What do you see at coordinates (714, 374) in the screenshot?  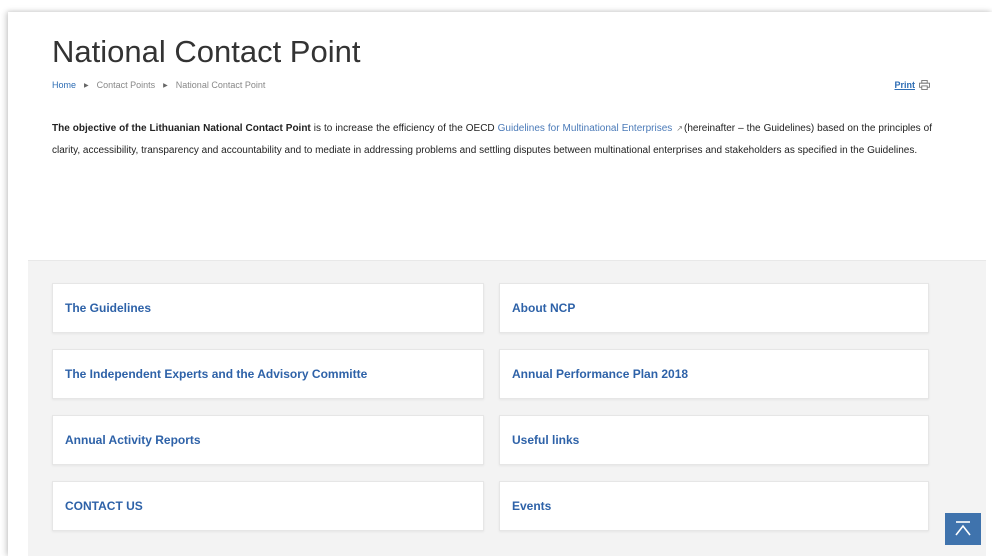 I see `tile-annual-performance-plan: Annual Performance Plan 2018` at bounding box center [714, 374].